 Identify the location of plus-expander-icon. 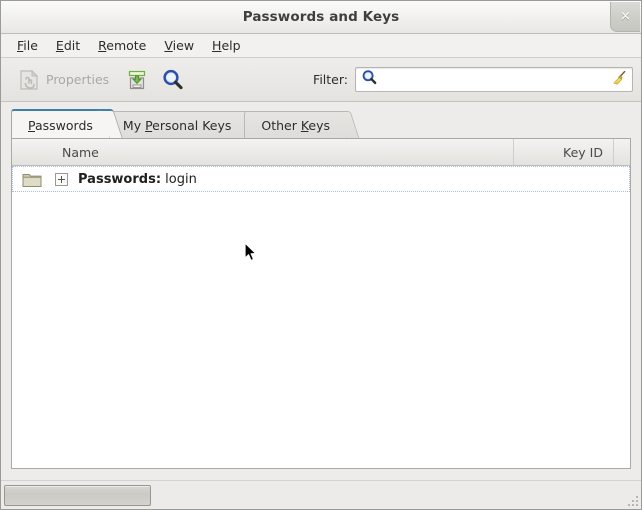
(61, 179).